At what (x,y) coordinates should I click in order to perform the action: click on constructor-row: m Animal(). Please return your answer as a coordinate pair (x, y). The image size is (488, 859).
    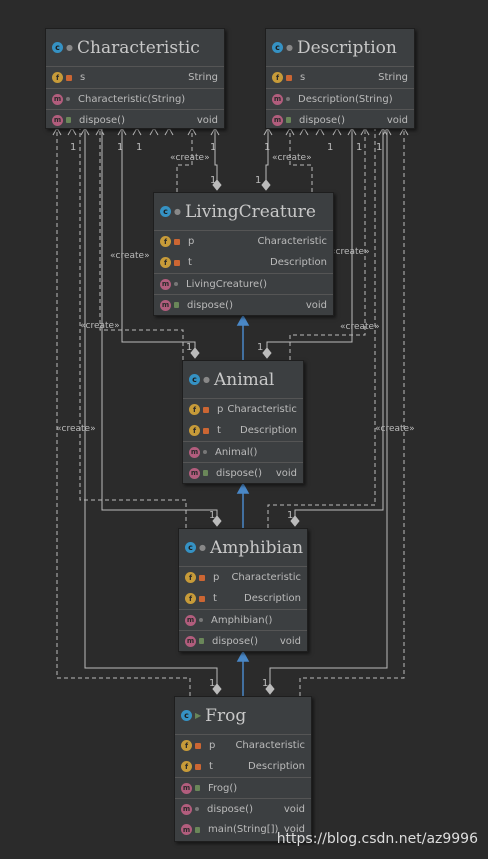
    Looking at the image, I should click on (243, 451).